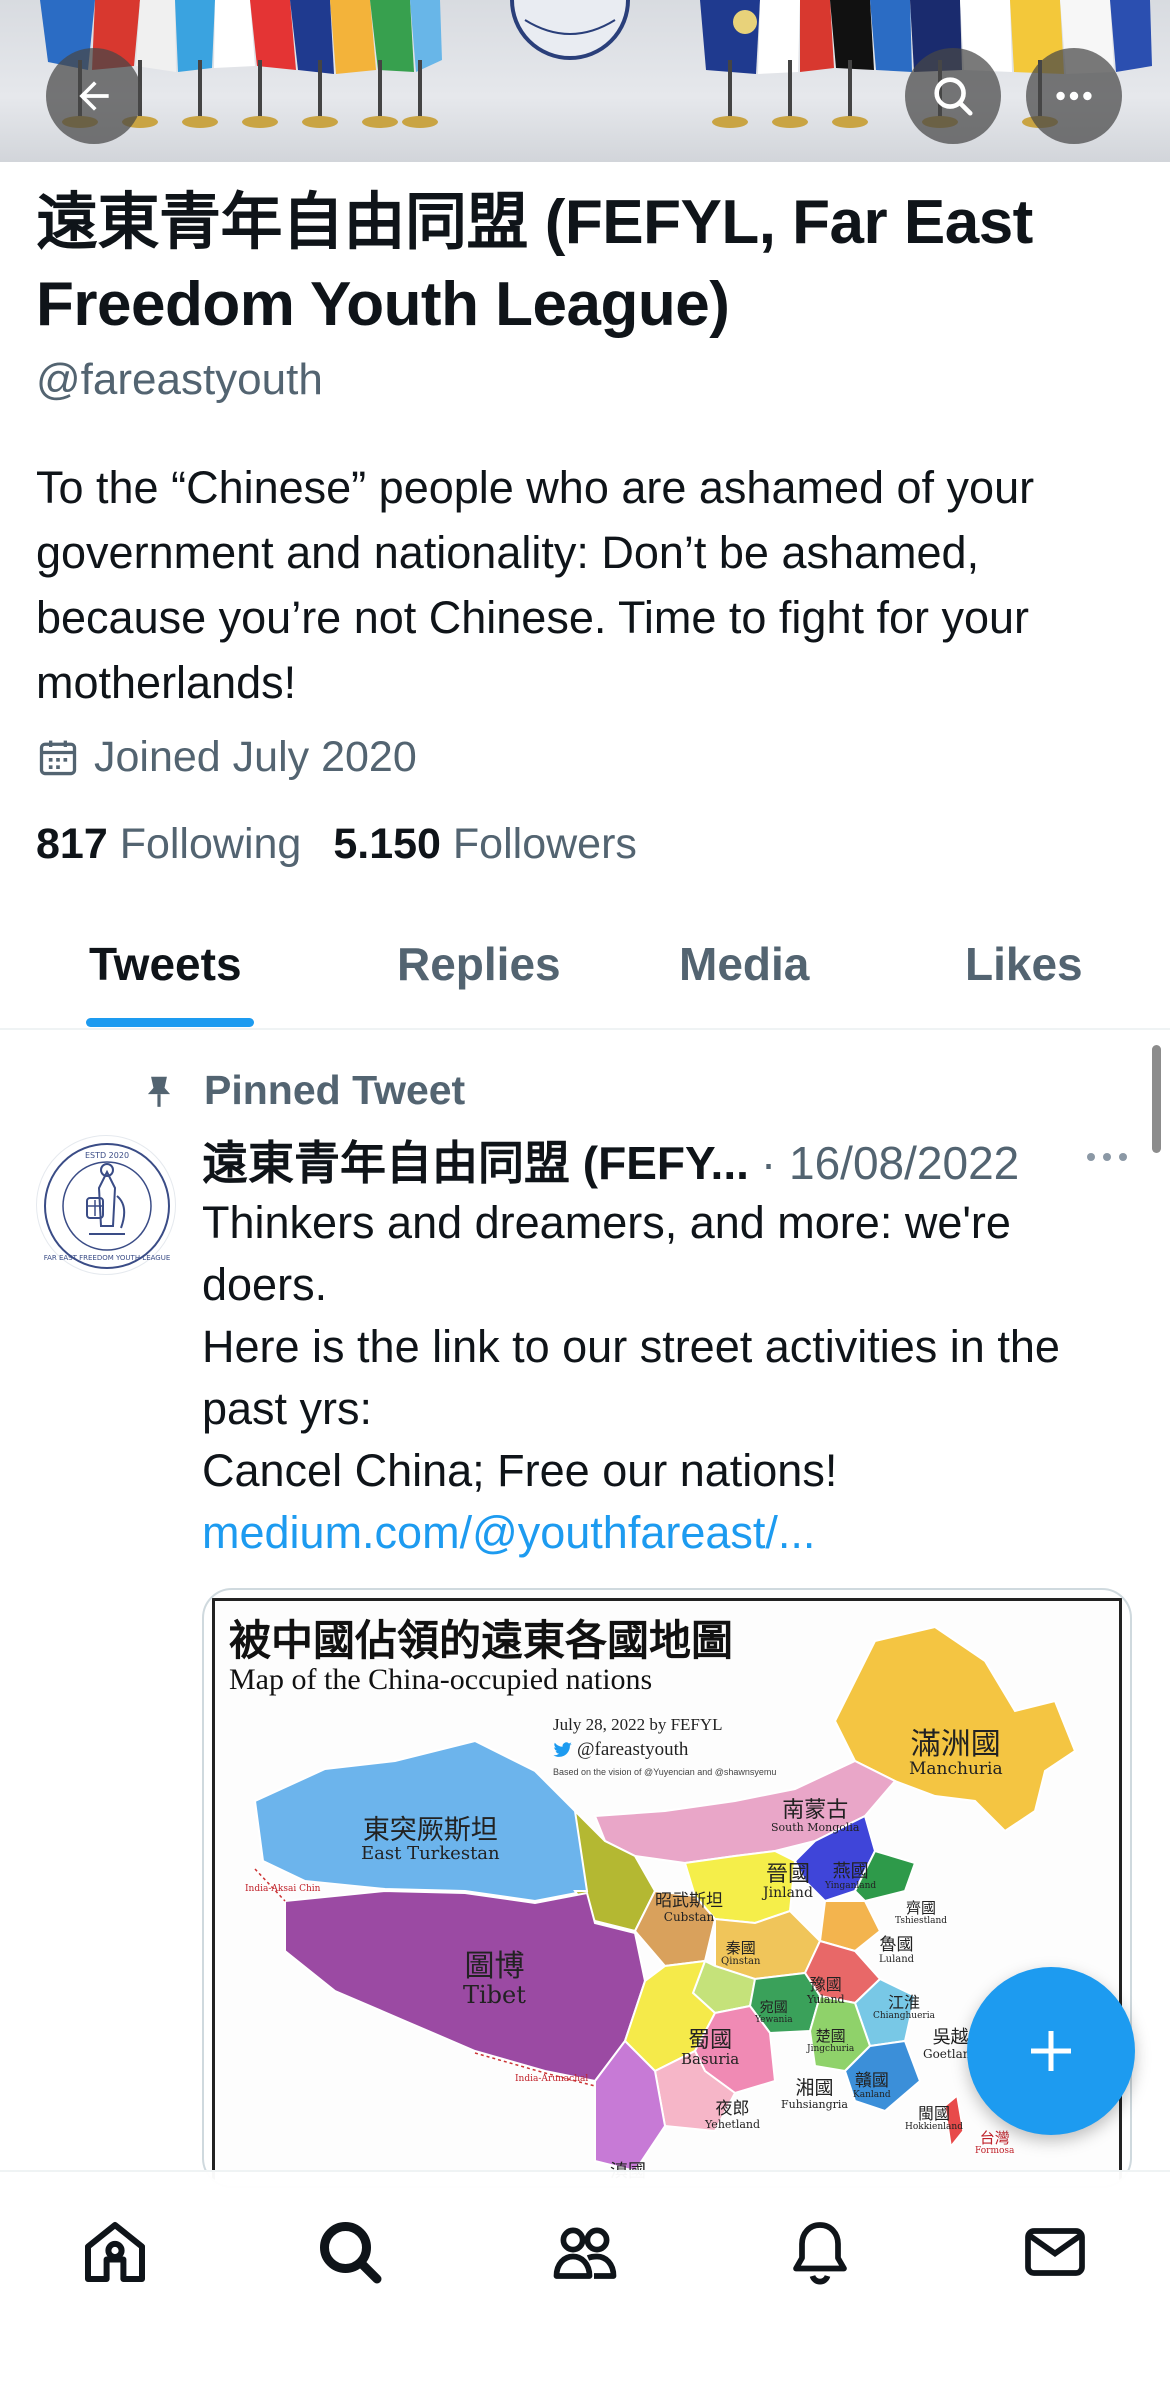 The width and height of the screenshot is (1170, 2383). Describe the element at coordinates (934, 2118) in the screenshot. I see `region-label-hokkienland: 閩國 Hokkienland` at that location.